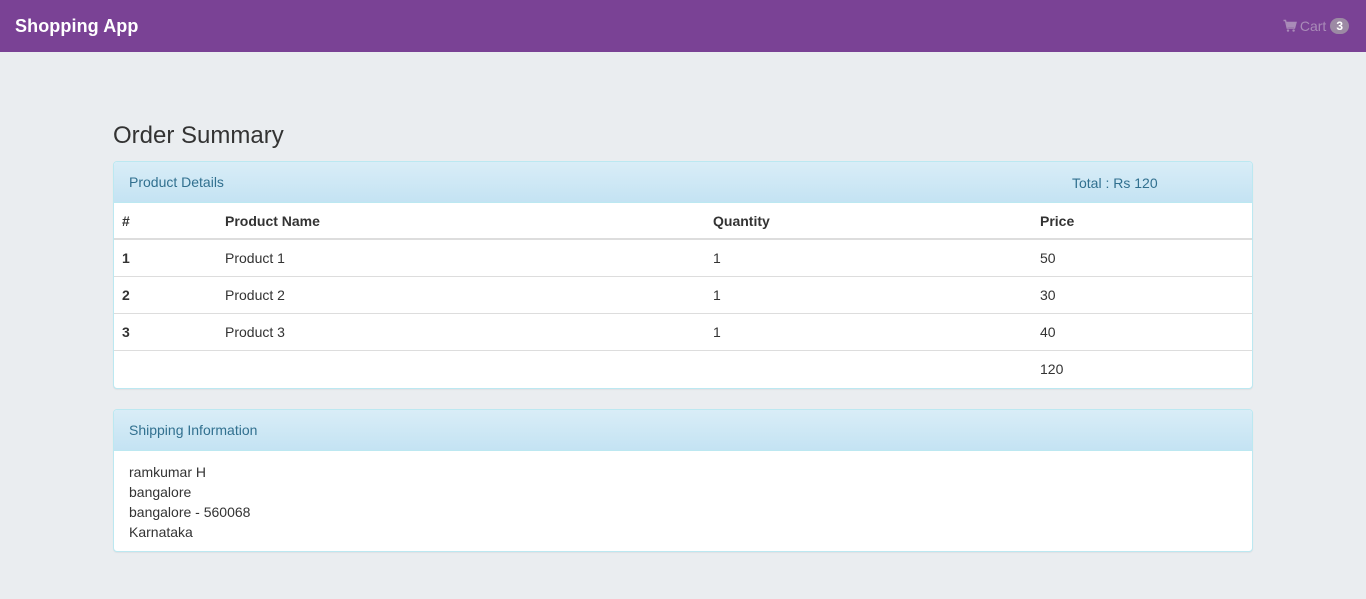 This screenshot has height=599, width=1366. What do you see at coordinates (126, 257) in the screenshot?
I see `row-number: 1` at bounding box center [126, 257].